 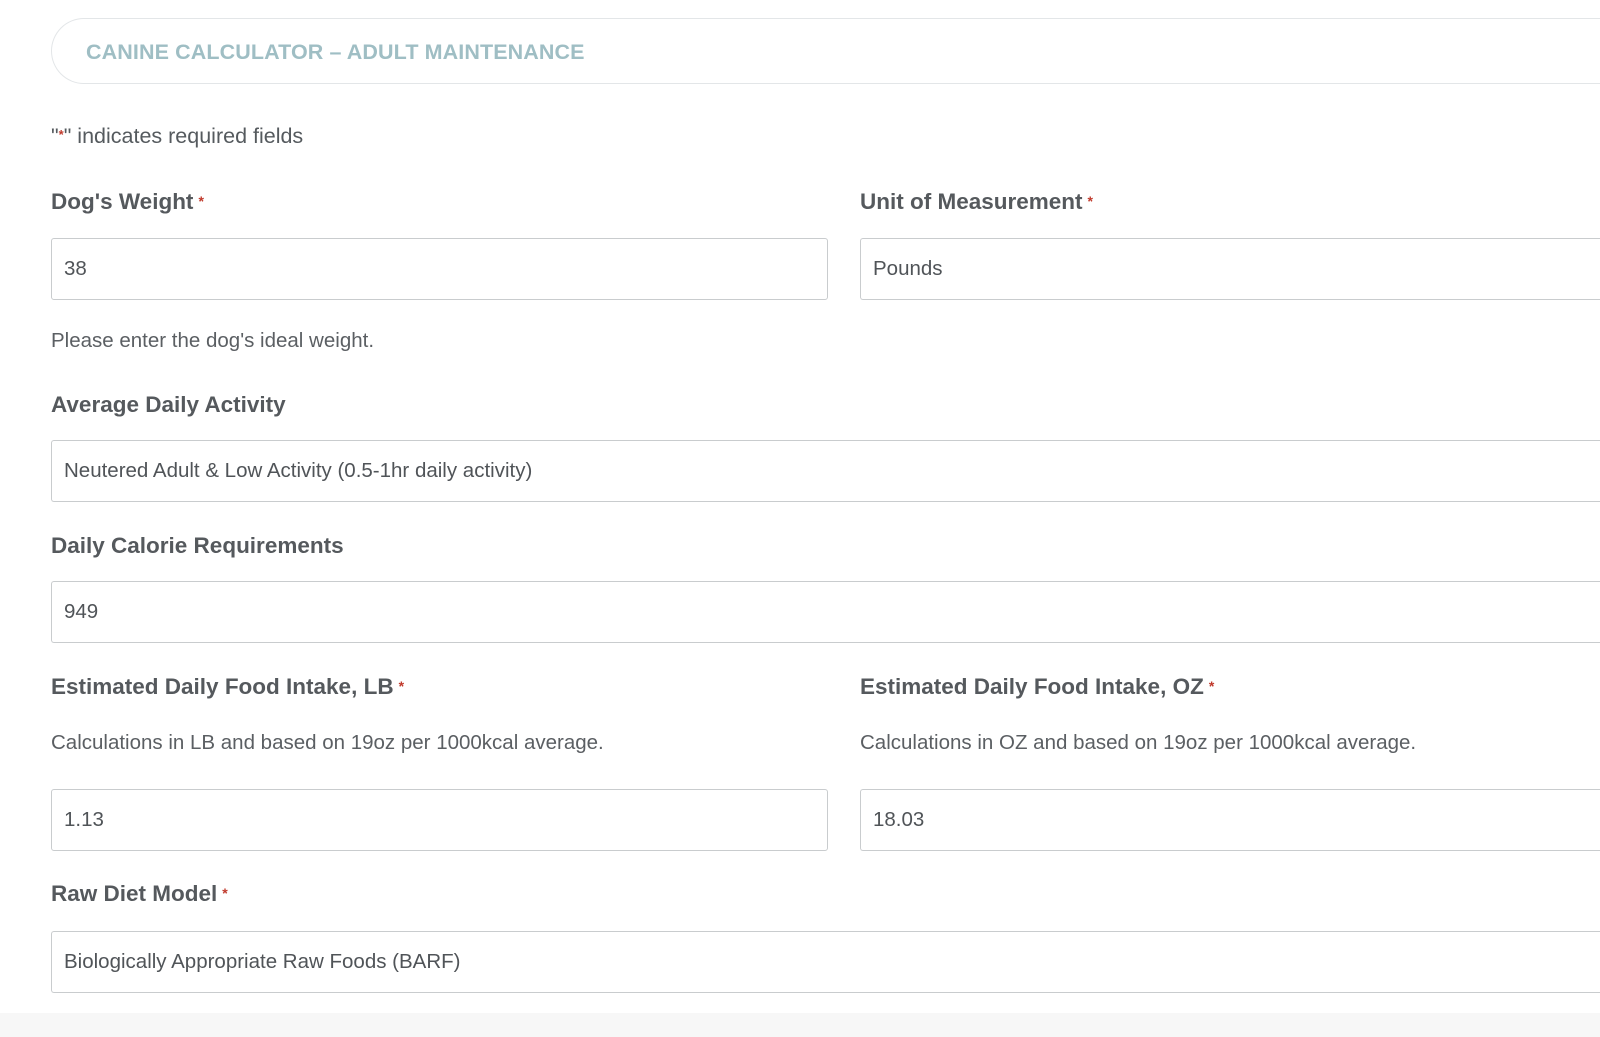 What do you see at coordinates (1230, 269) in the screenshot?
I see `unit-select: Pounds` at bounding box center [1230, 269].